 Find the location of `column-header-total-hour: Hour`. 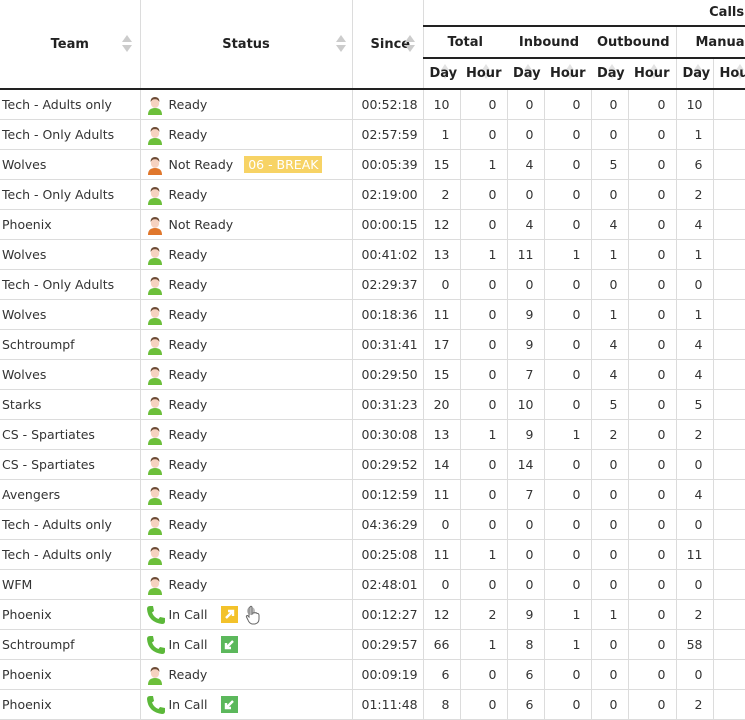

column-header-total-hour: Hour is located at coordinates (483, 73).